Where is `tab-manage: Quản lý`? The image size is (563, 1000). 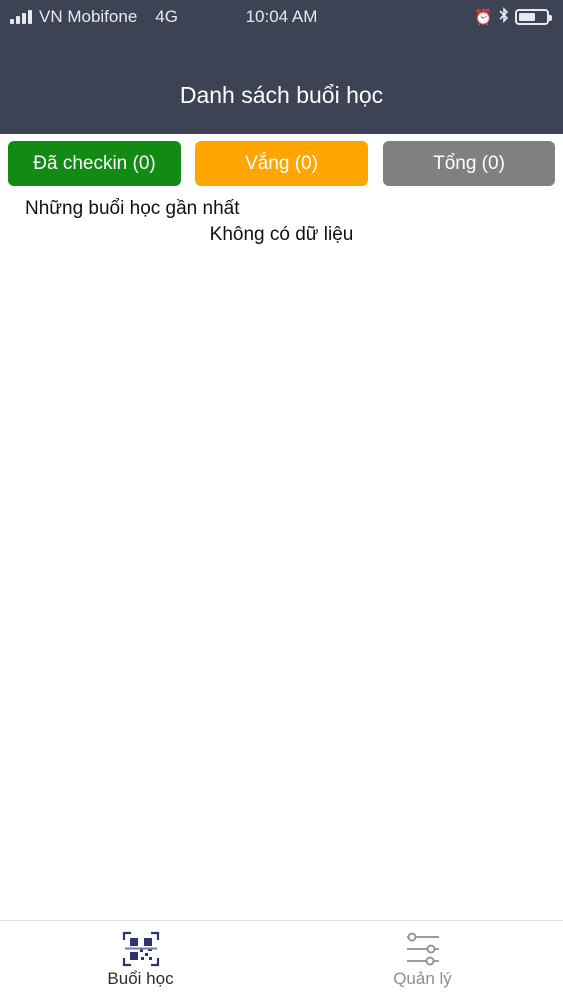
tab-manage: Quản lý is located at coordinates (422, 960).